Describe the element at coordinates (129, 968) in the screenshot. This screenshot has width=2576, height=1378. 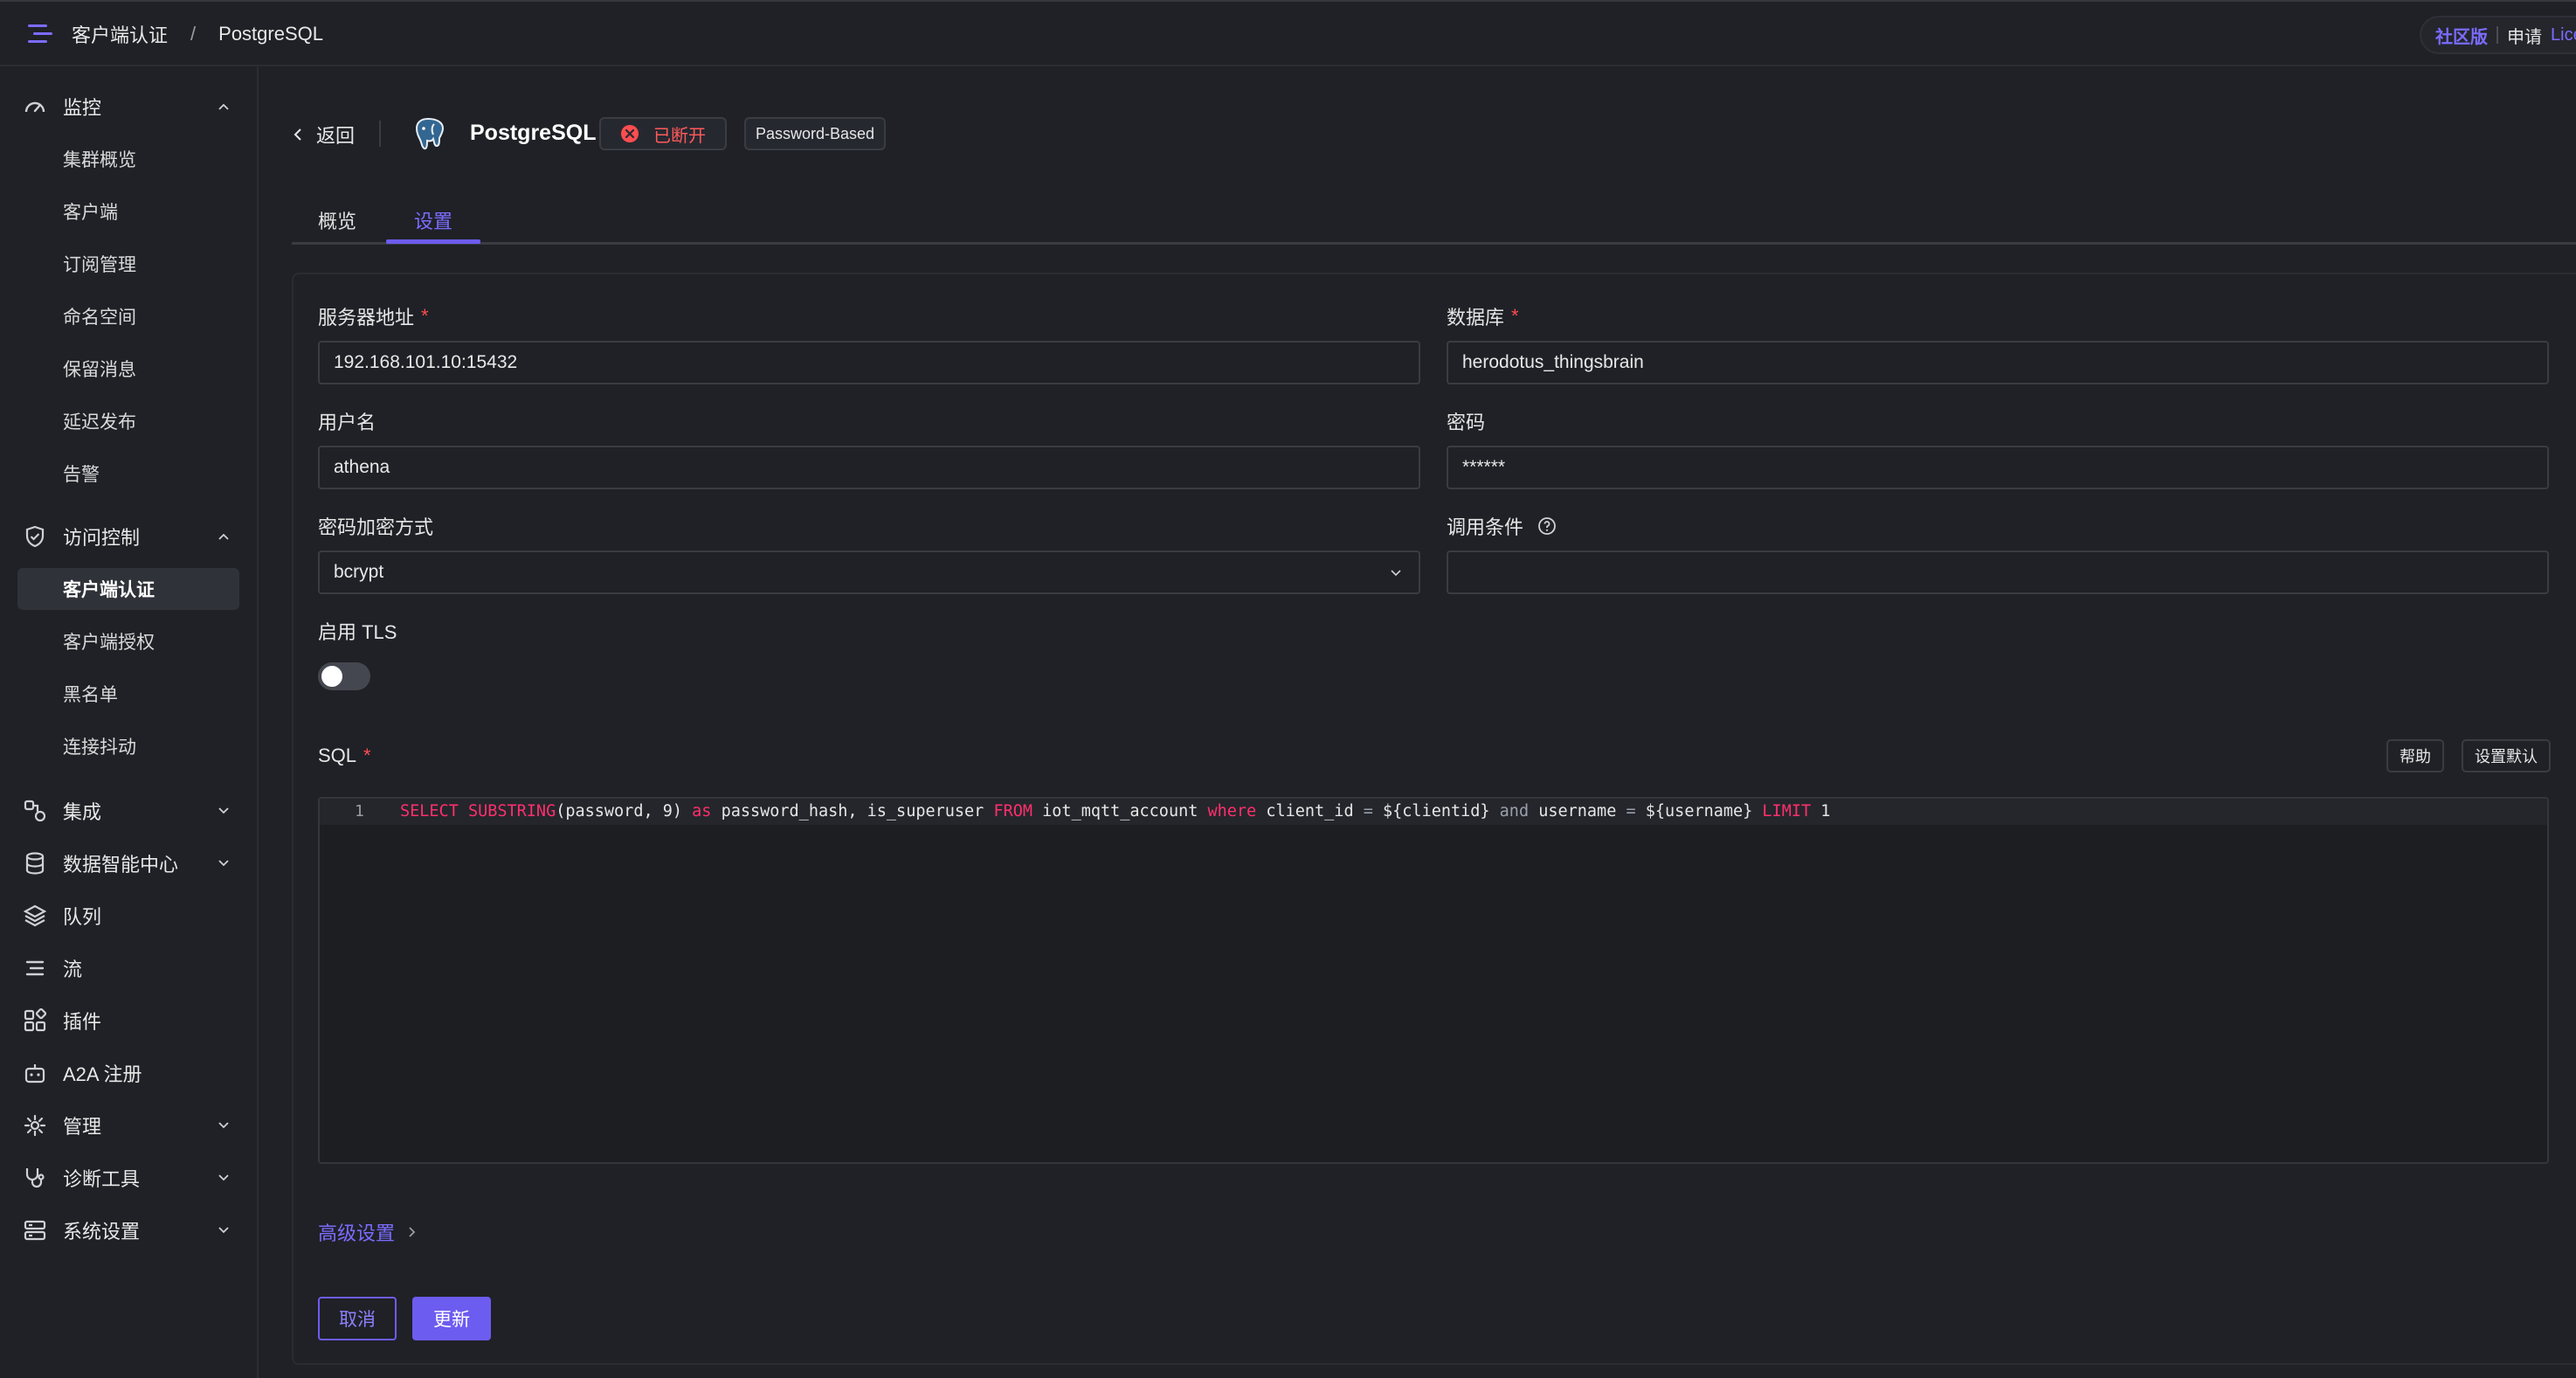
I see `sidebar-item-stream: 流` at that location.